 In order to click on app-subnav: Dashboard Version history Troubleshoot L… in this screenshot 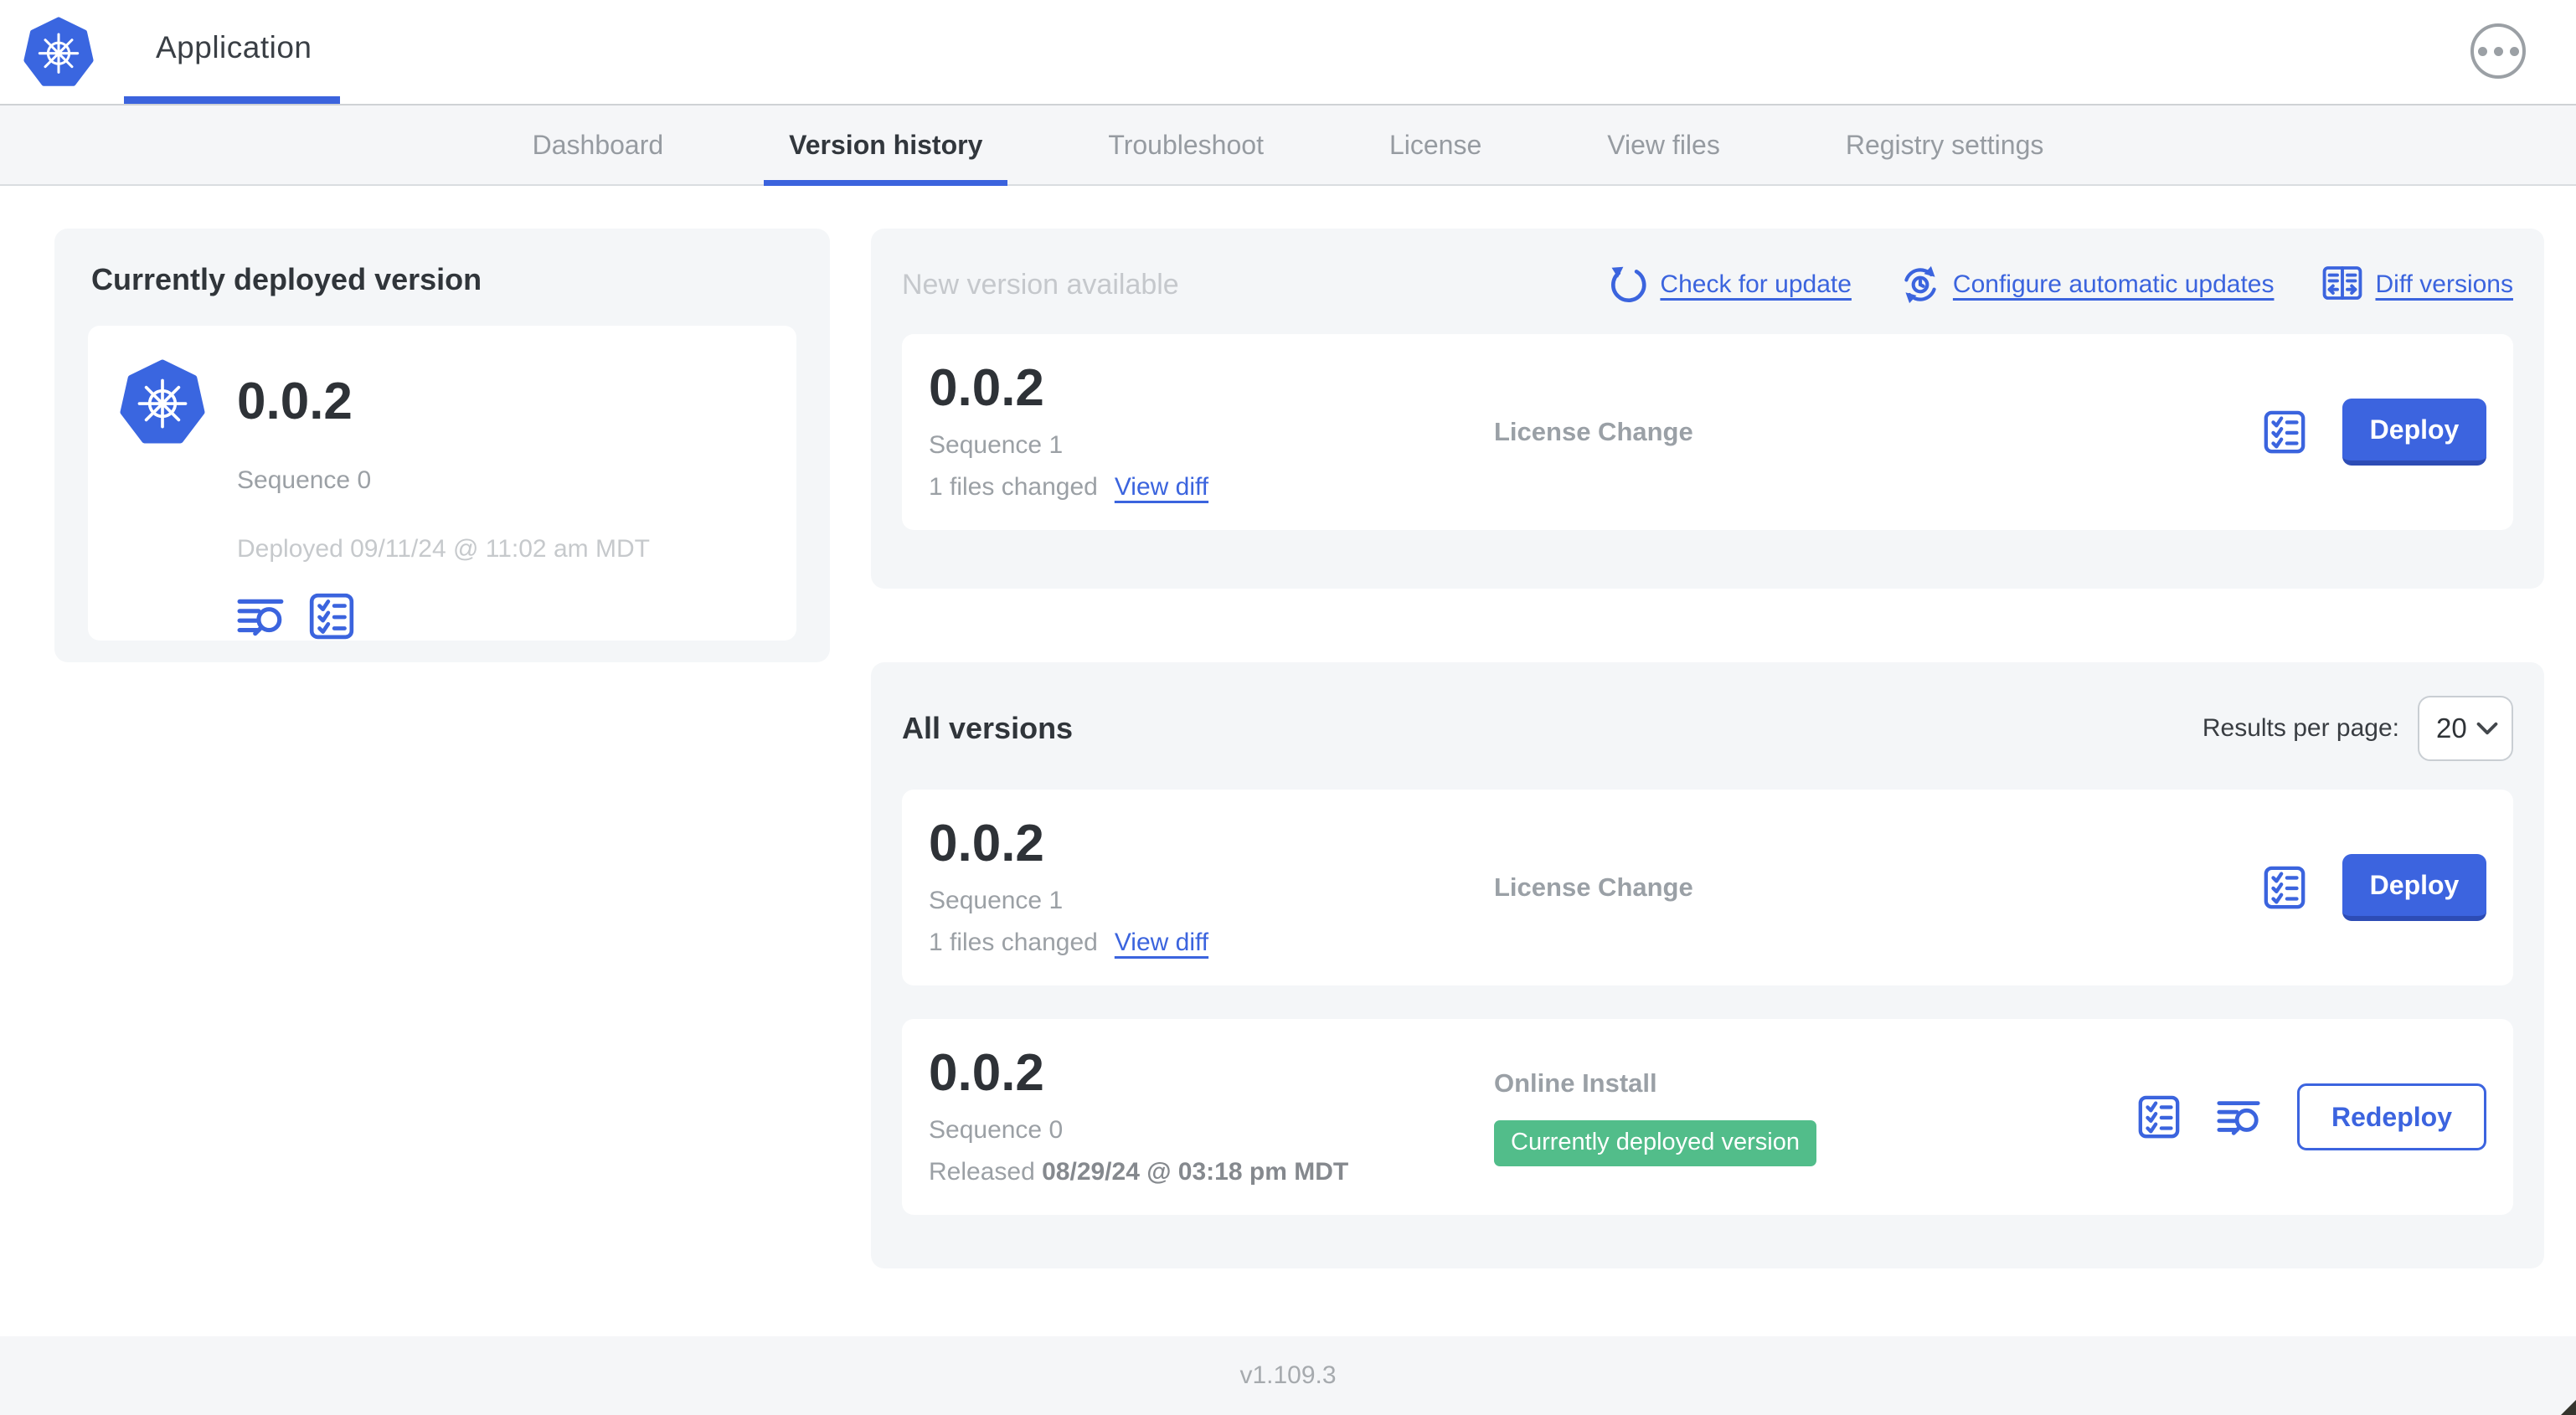, I will do `click(1288, 145)`.